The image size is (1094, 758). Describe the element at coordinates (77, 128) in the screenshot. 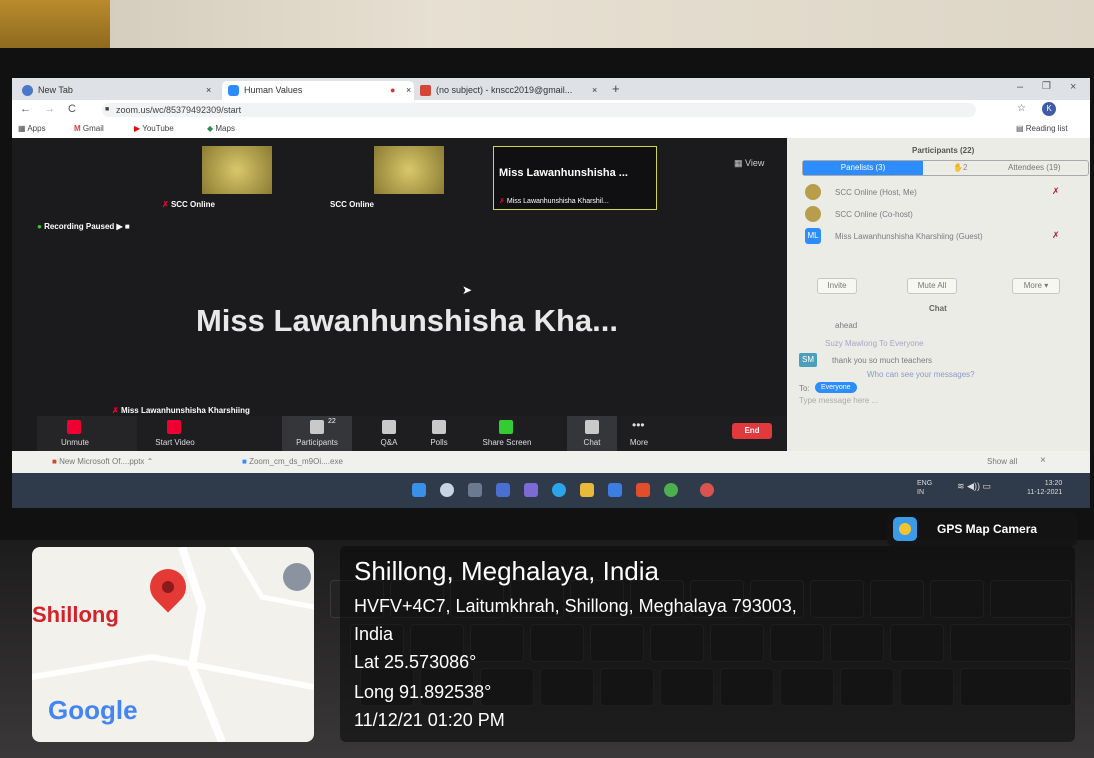

I see `gmail-icon: M` at that location.